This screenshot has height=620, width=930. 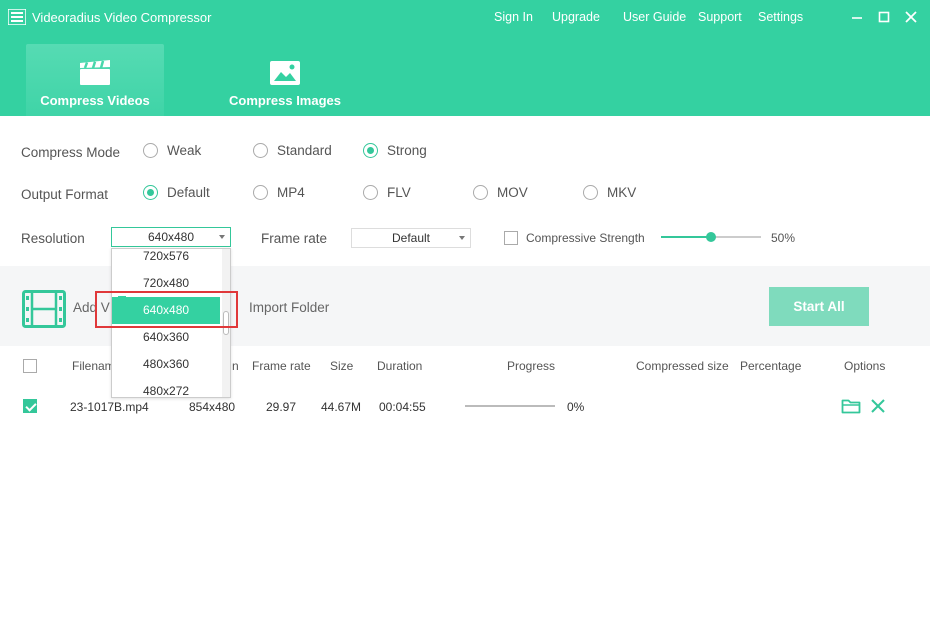 I want to click on strength-slider-fill, so click(x=686, y=237).